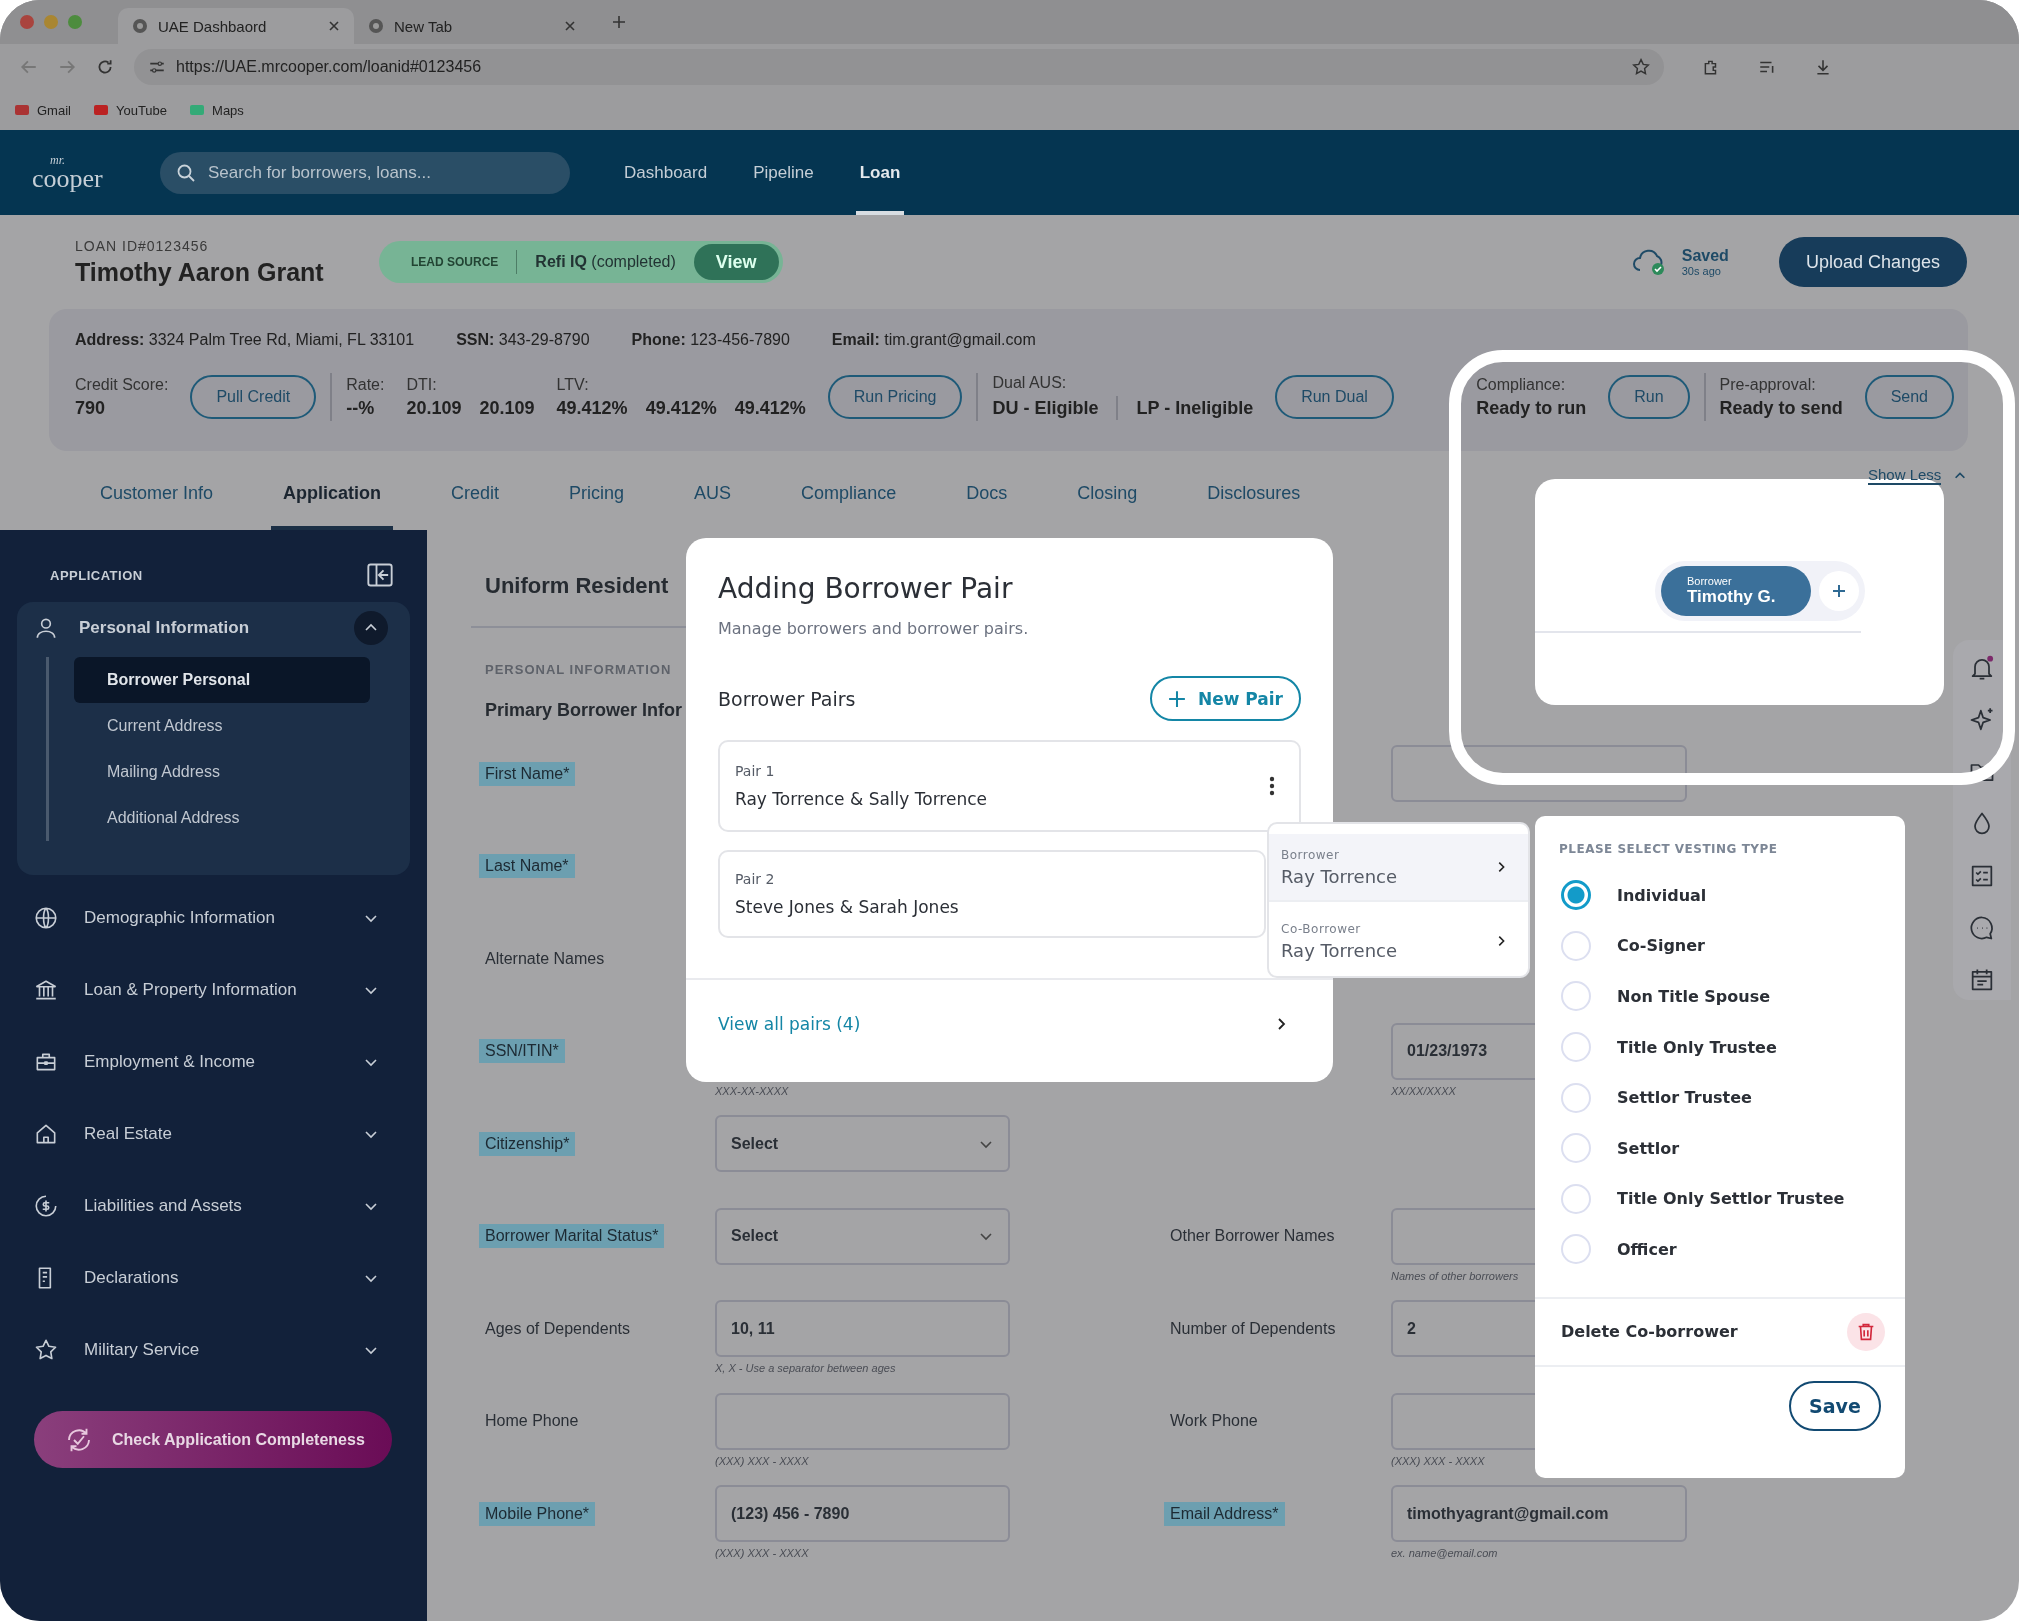 The width and height of the screenshot is (2019, 1621). Describe the element at coordinates (1823, 67) in the screenshot. I see `download-icon` at that location.